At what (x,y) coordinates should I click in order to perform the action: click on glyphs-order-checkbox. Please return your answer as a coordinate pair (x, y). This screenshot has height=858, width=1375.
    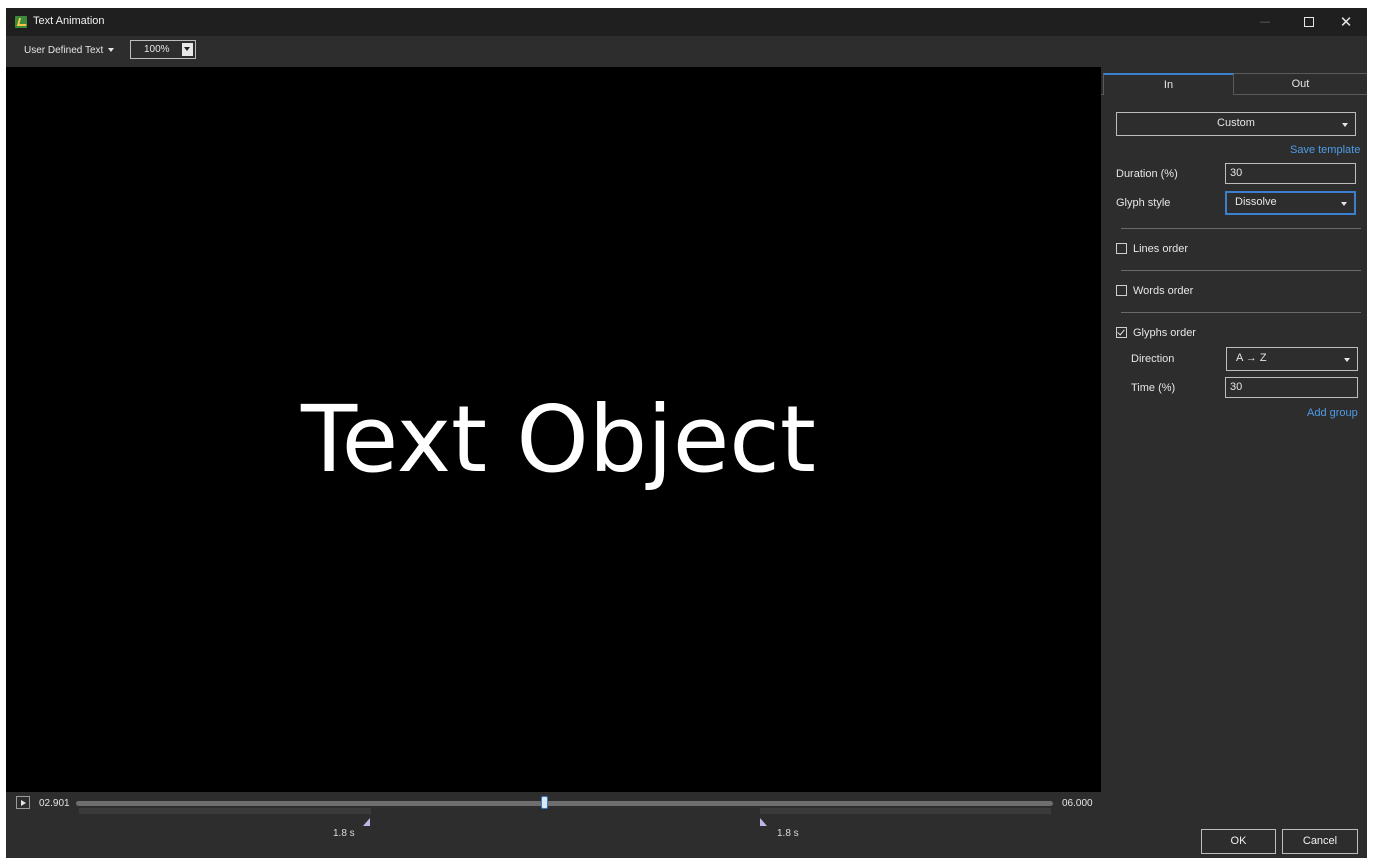
    Looking at the image, I should click on (1121, 332).